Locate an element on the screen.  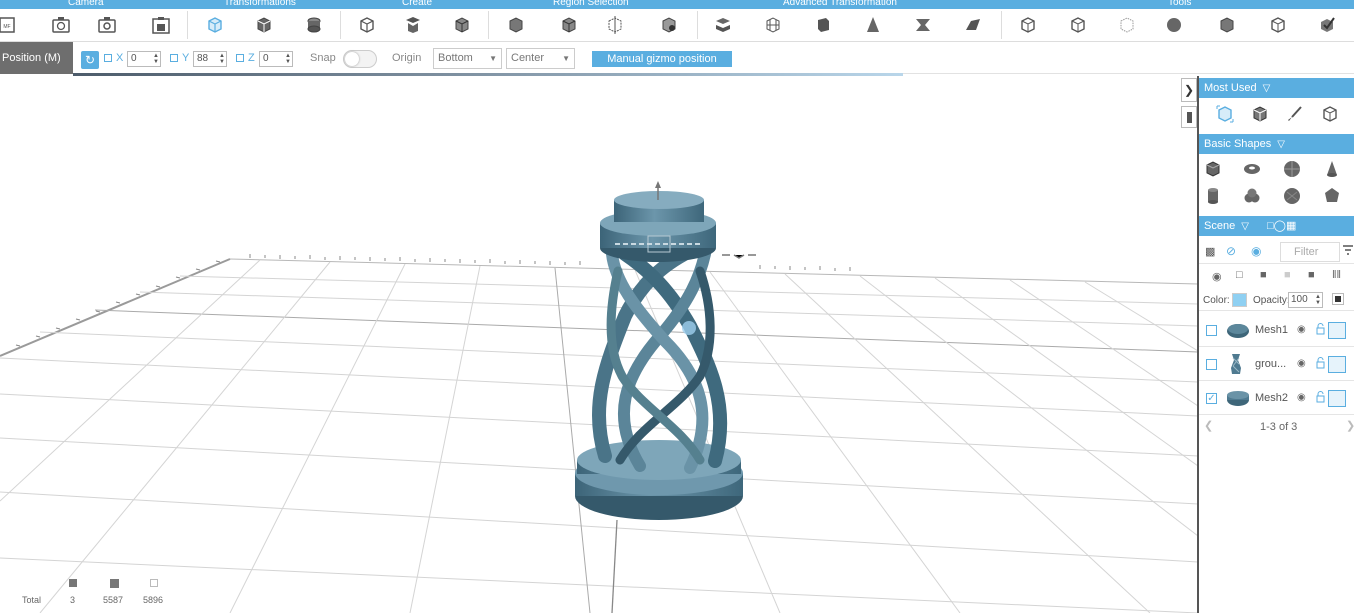
x-input: 0 ▲ ▼ is located at coordinates (144, 59).